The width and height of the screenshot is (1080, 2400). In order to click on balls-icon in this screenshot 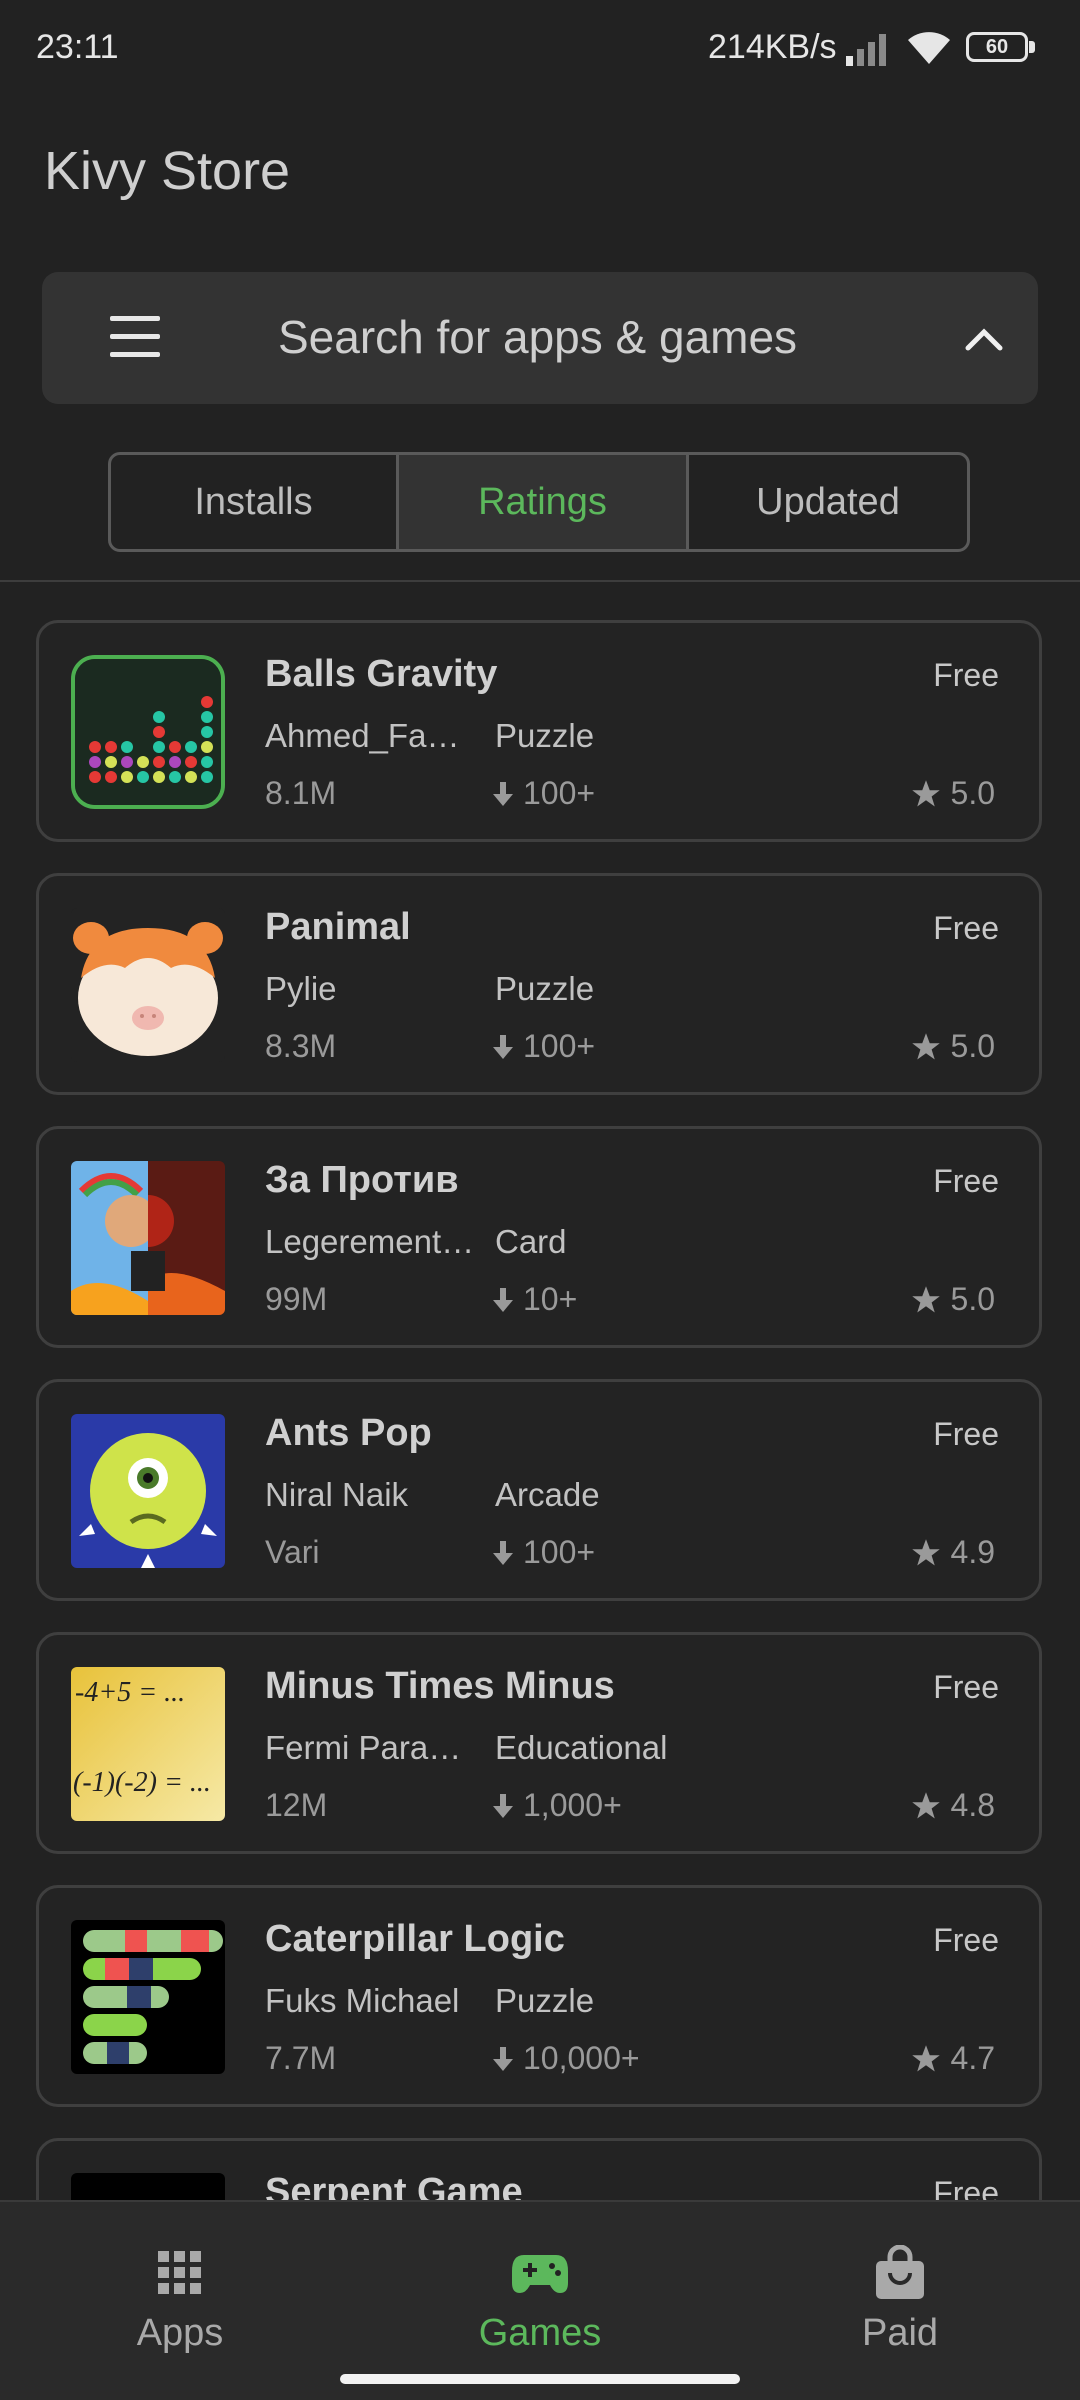, I will do `click(148, 732)`.